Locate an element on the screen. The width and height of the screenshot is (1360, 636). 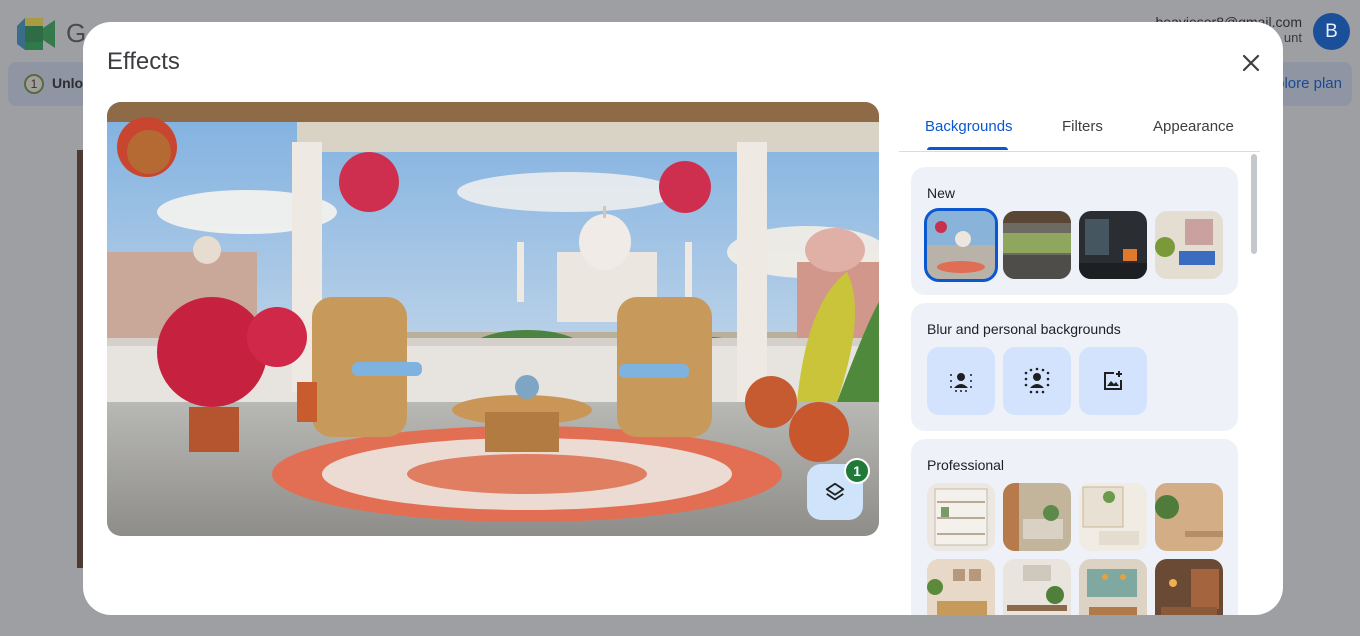
background-thumb-glass-room is located at coordinates (1113, 245).